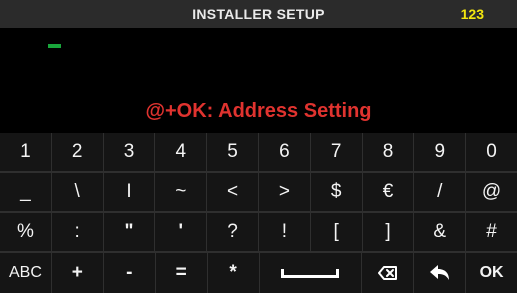  What do you see at coordinates (129, 152) in the screenshot?
I see `key-3: 3` at bounding box center [129, 152].